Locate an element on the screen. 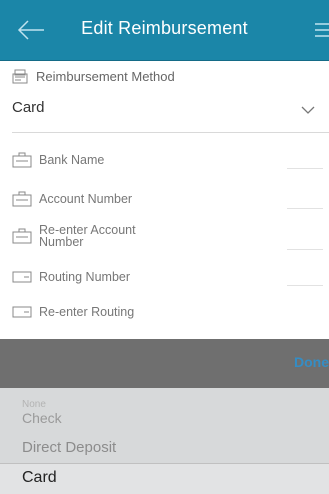 This screenshot has height=494, width=329. reenter-account-label-line2: Number is located at coordinates (61, 242).